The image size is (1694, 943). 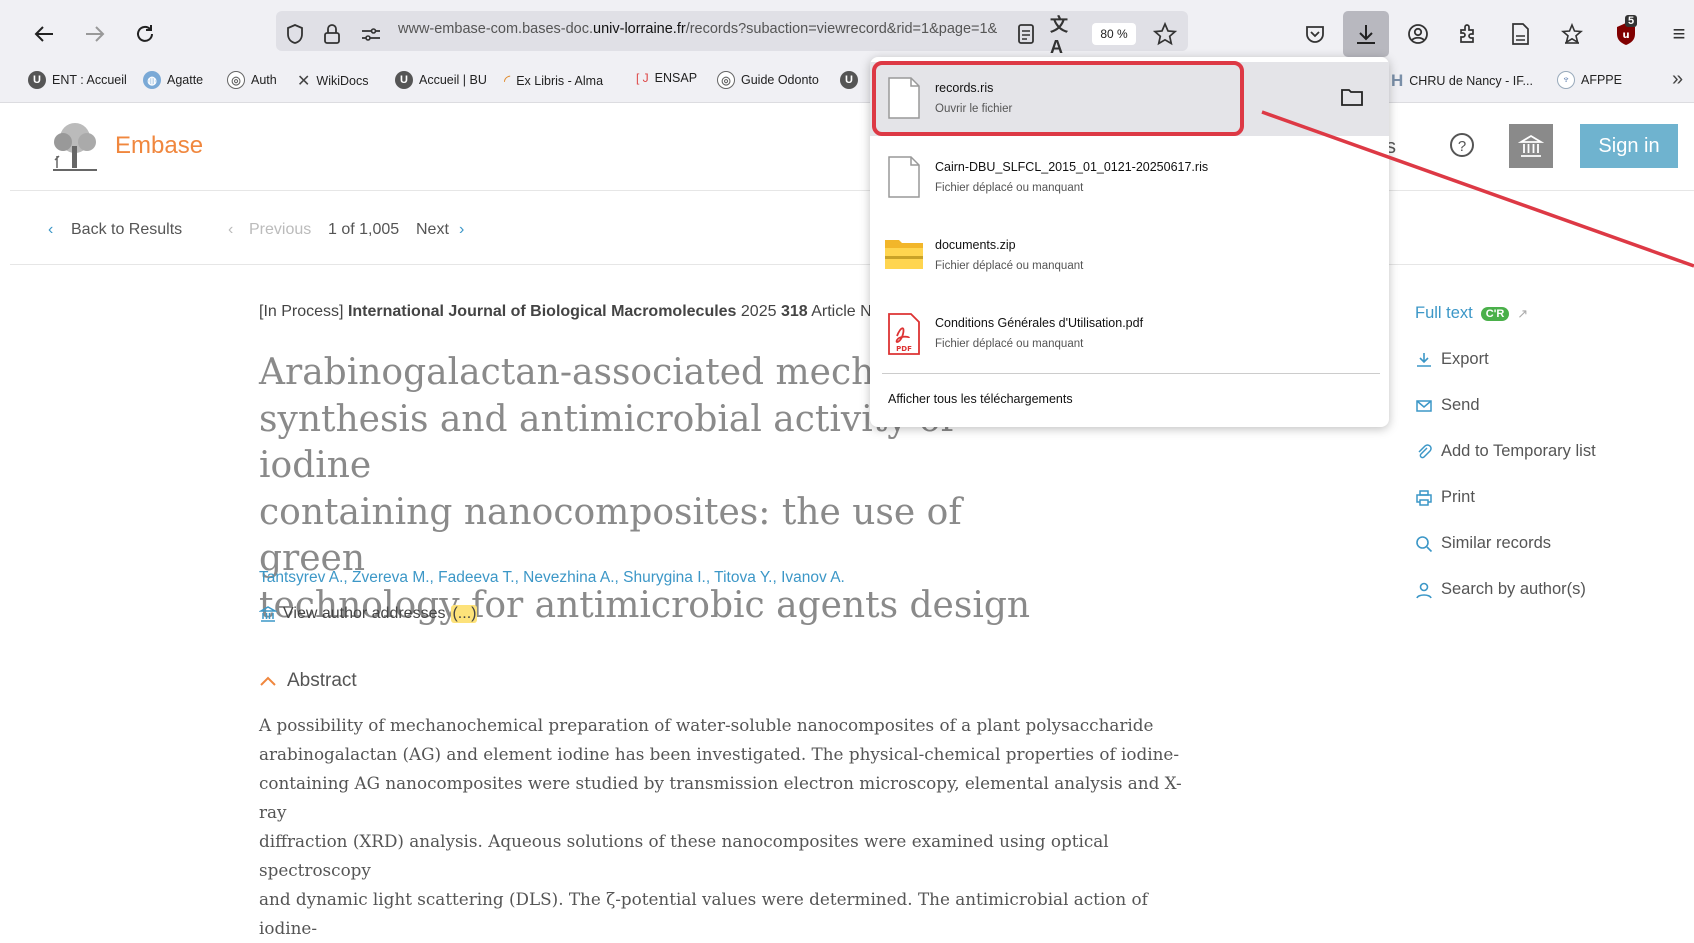 What do you see at coordinates (1679, 34) in the screenshot?
I see `menu-hamburger-icon: ≡` at bounding box center [1679, 34].